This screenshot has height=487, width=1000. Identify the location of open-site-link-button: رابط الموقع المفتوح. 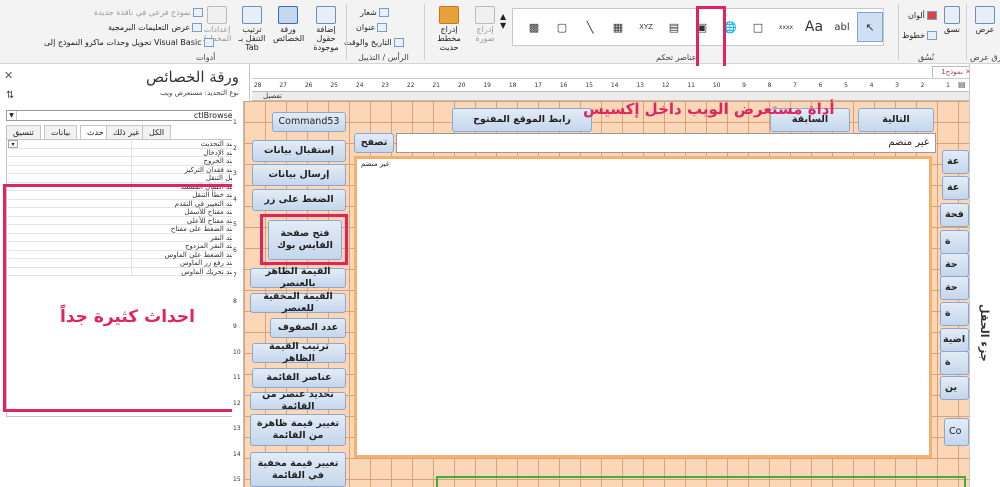
(522, 120).